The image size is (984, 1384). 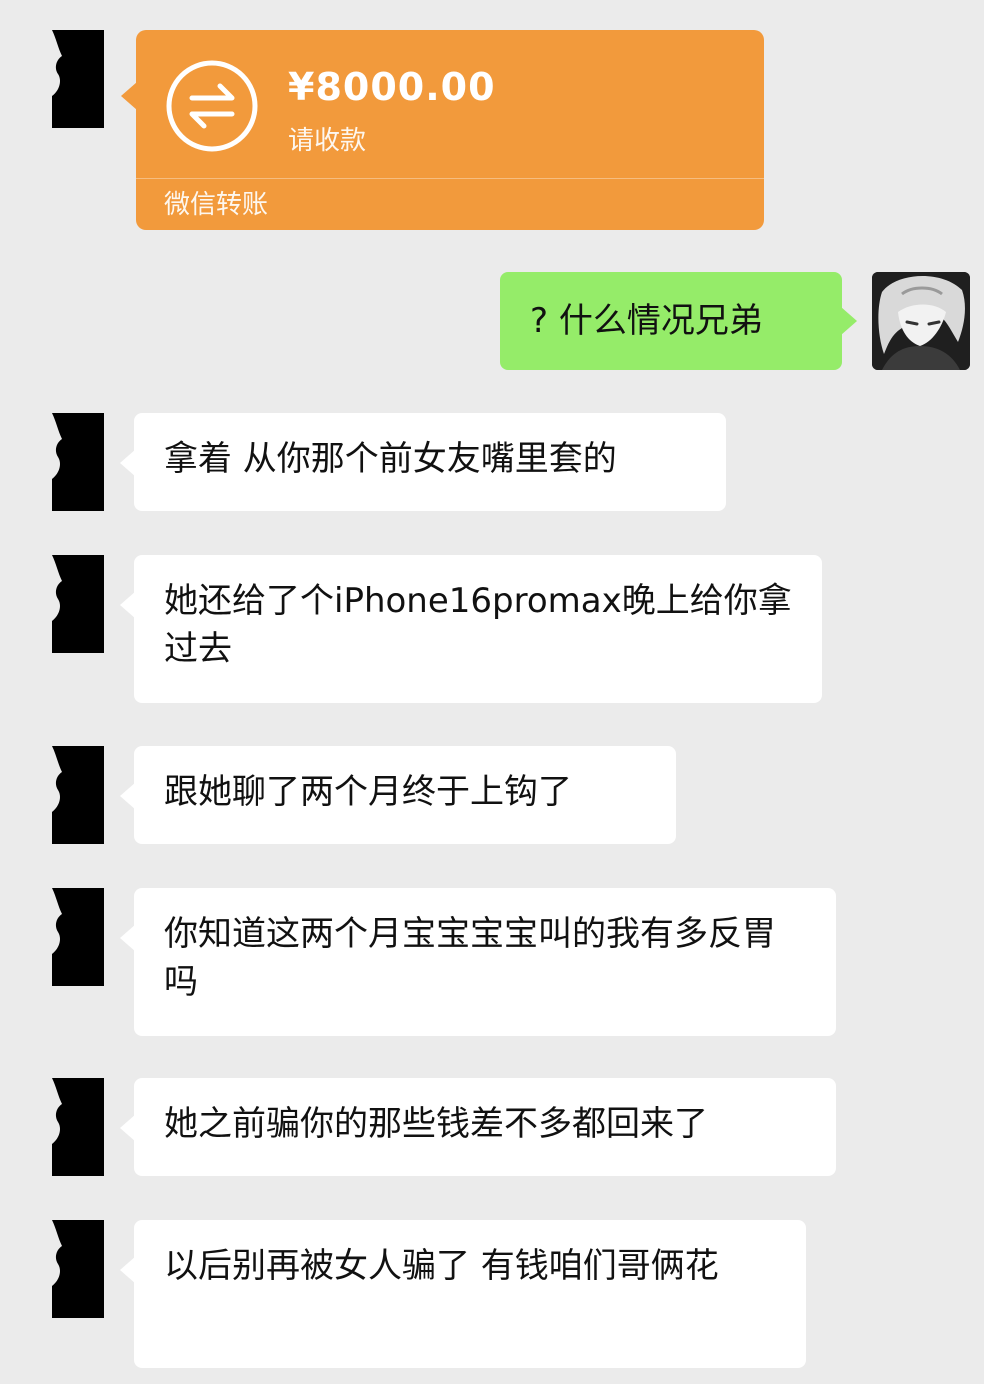 I want to click on message-bubble: 你知道这两个月宝宝宝宝叫的我有多反胃吗, so click(x=478, y=962).